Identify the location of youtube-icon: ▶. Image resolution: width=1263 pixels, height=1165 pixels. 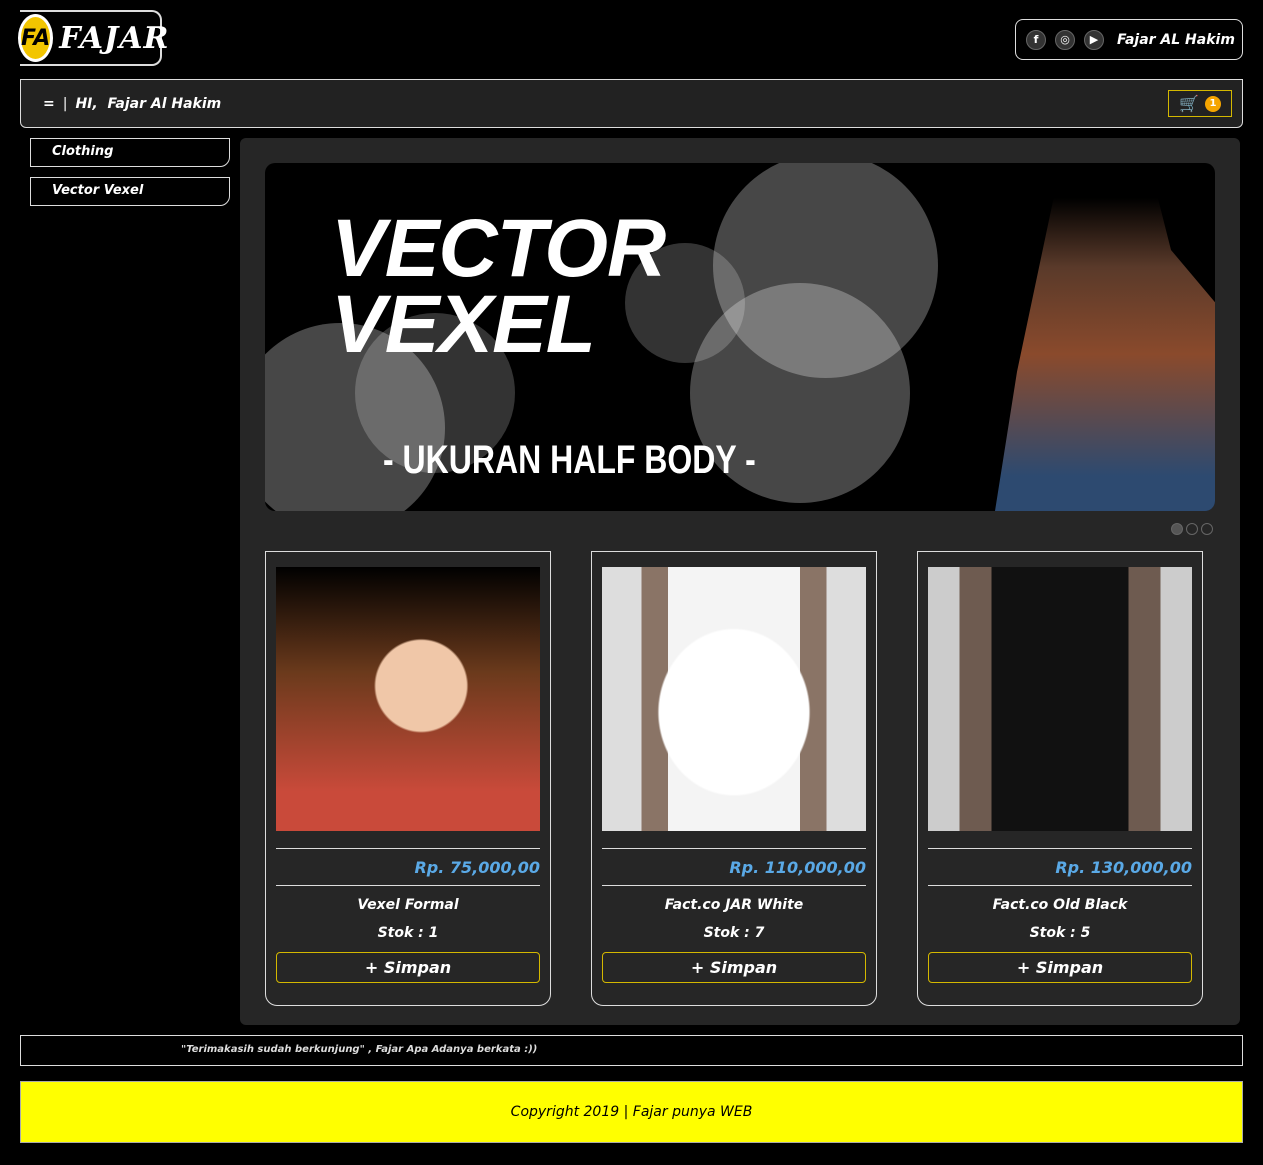
(1094, 39).